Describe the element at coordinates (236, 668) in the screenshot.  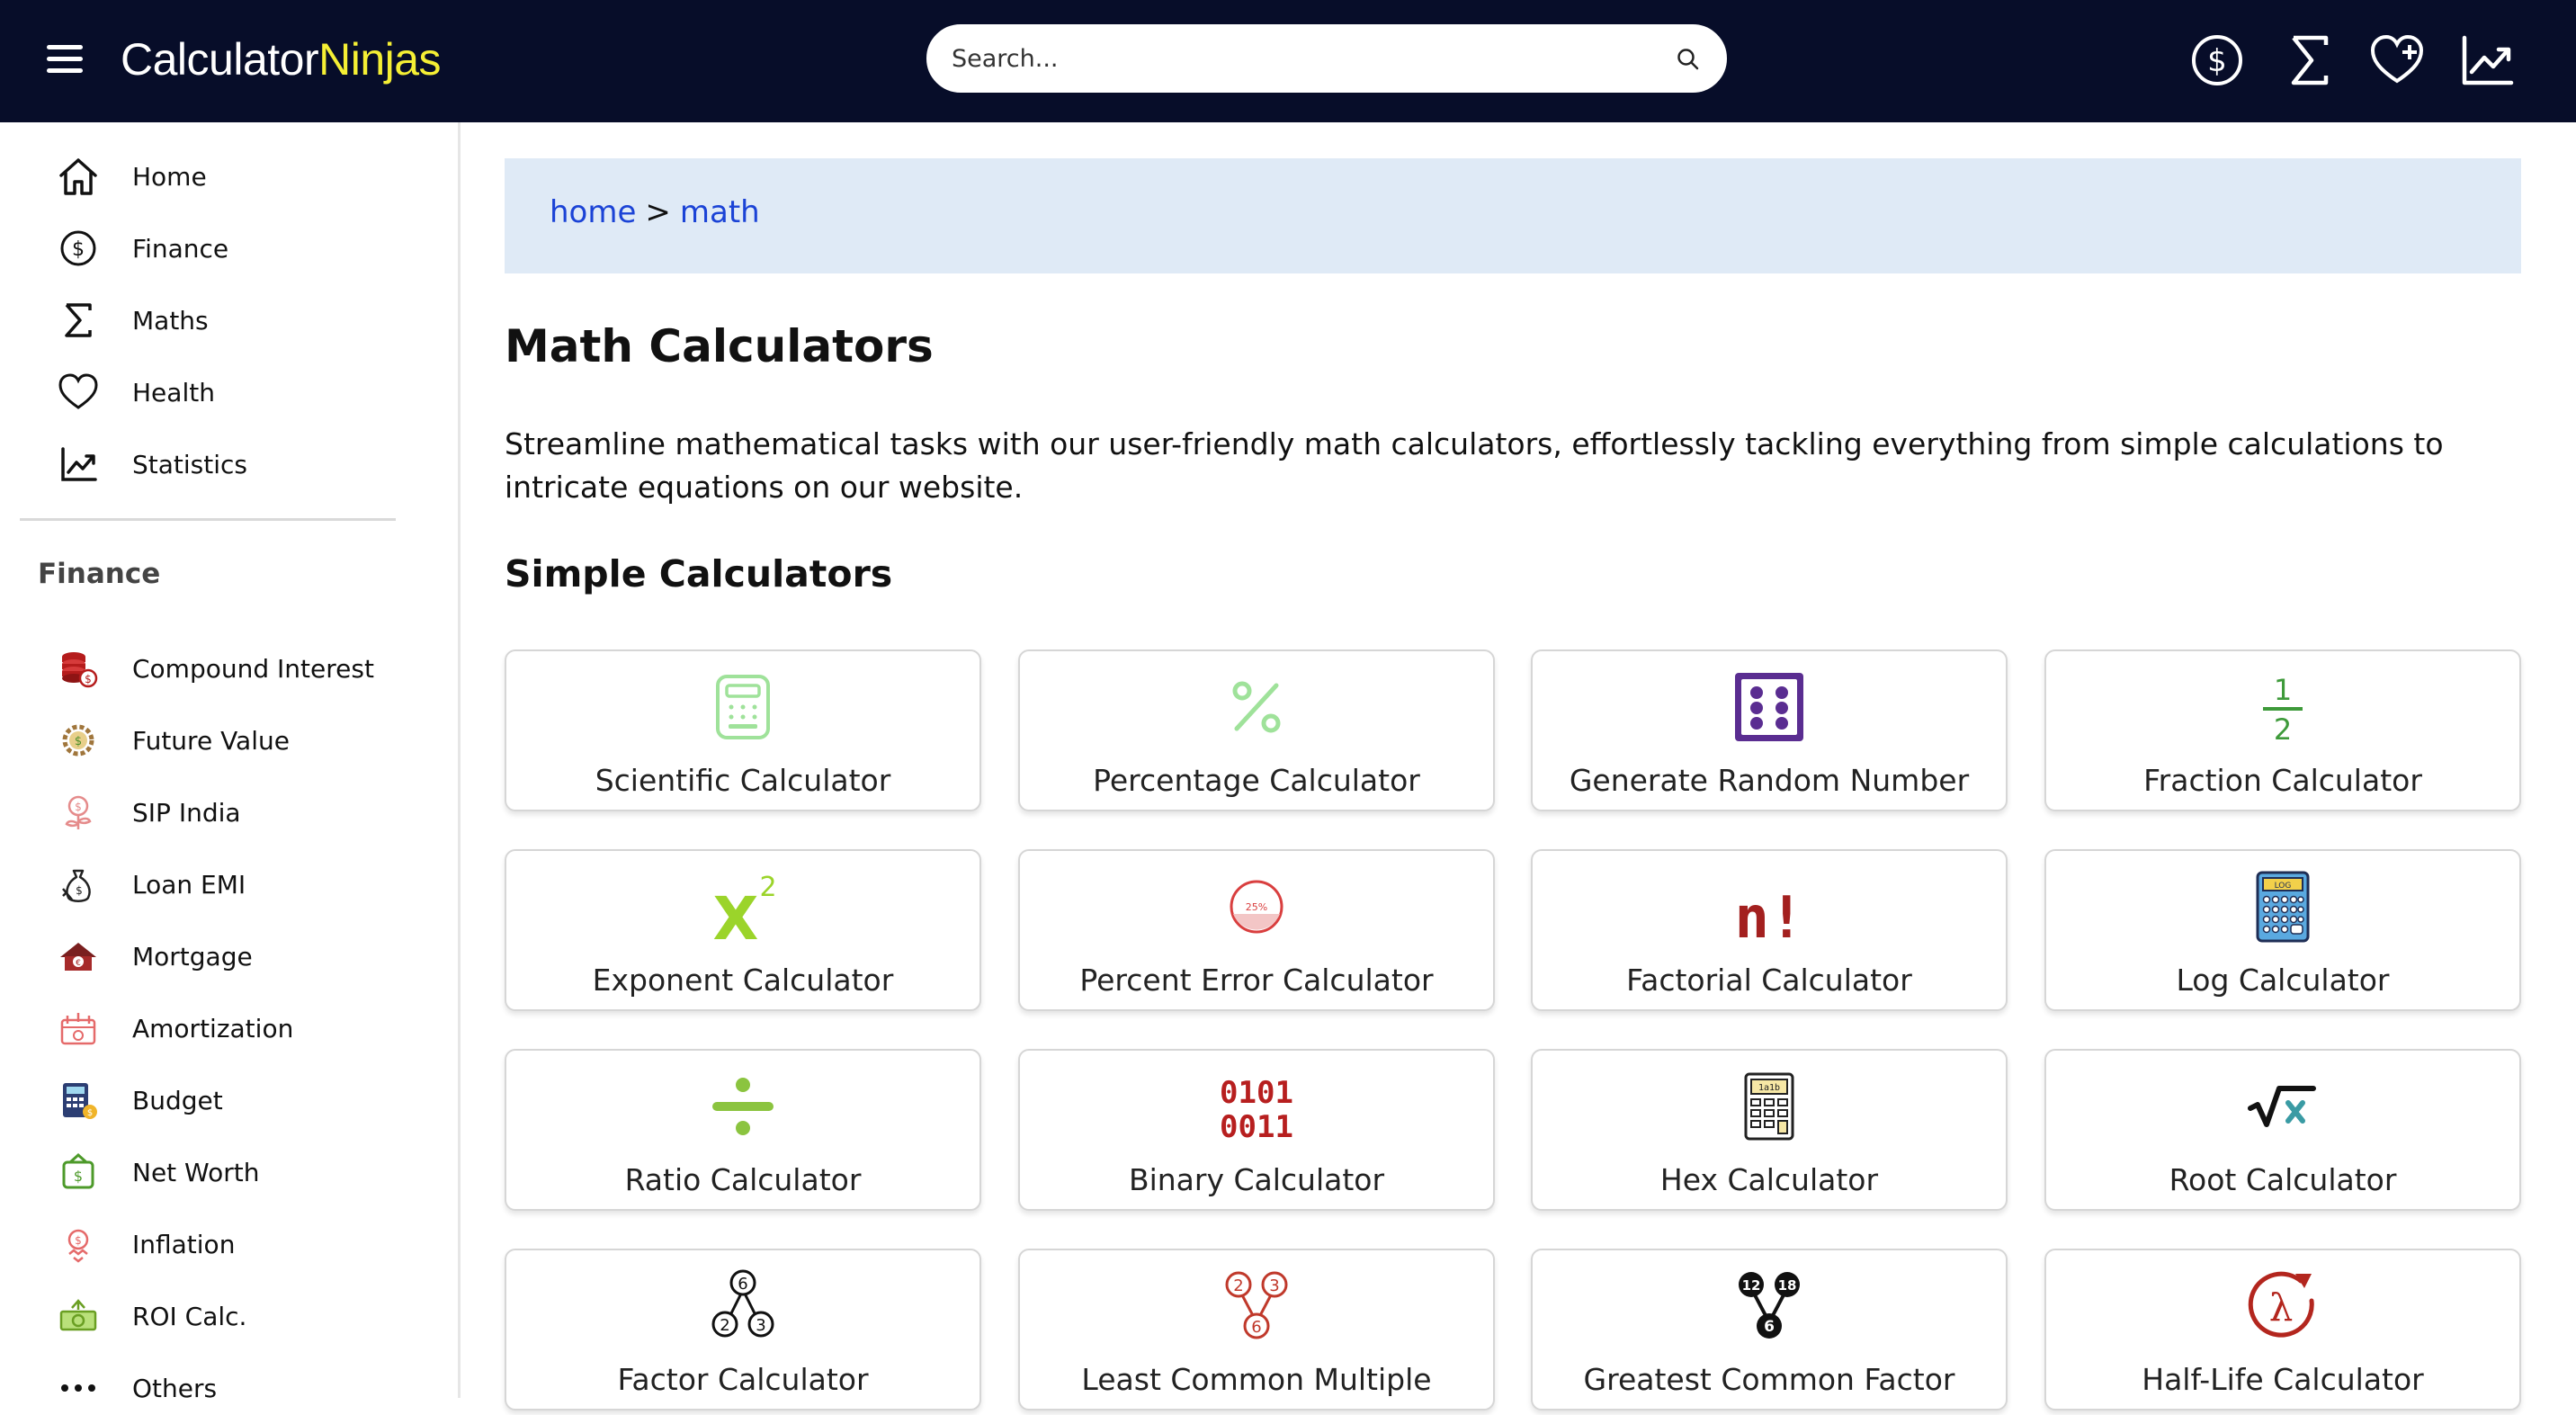
I see `sidebar-item-compound-interest: $ Compound Interest` at that location.